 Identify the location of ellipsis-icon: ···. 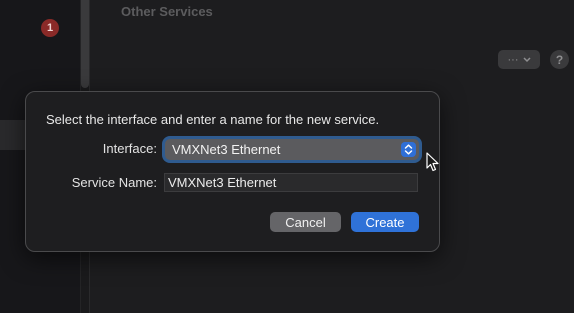
(513, 59).